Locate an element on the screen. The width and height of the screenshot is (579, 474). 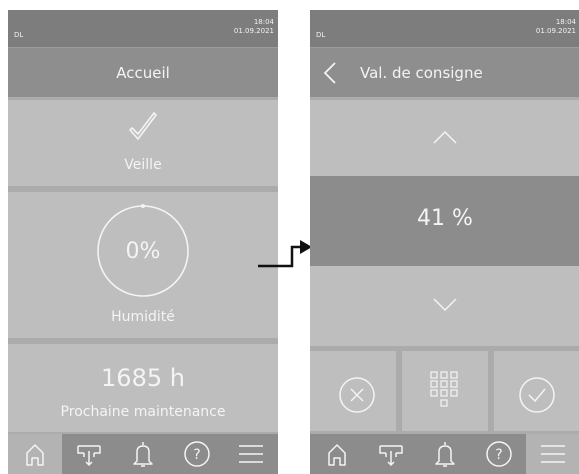
title-bar: Accueil is located at coordinates (143, 72).